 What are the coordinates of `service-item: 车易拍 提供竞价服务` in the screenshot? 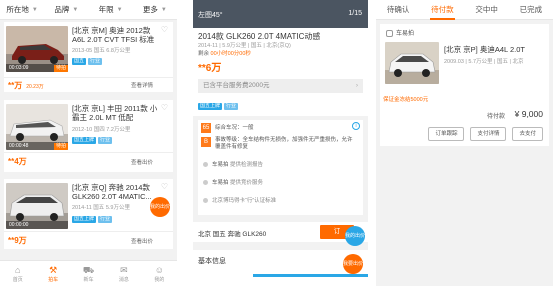 It's located at (233, 182).